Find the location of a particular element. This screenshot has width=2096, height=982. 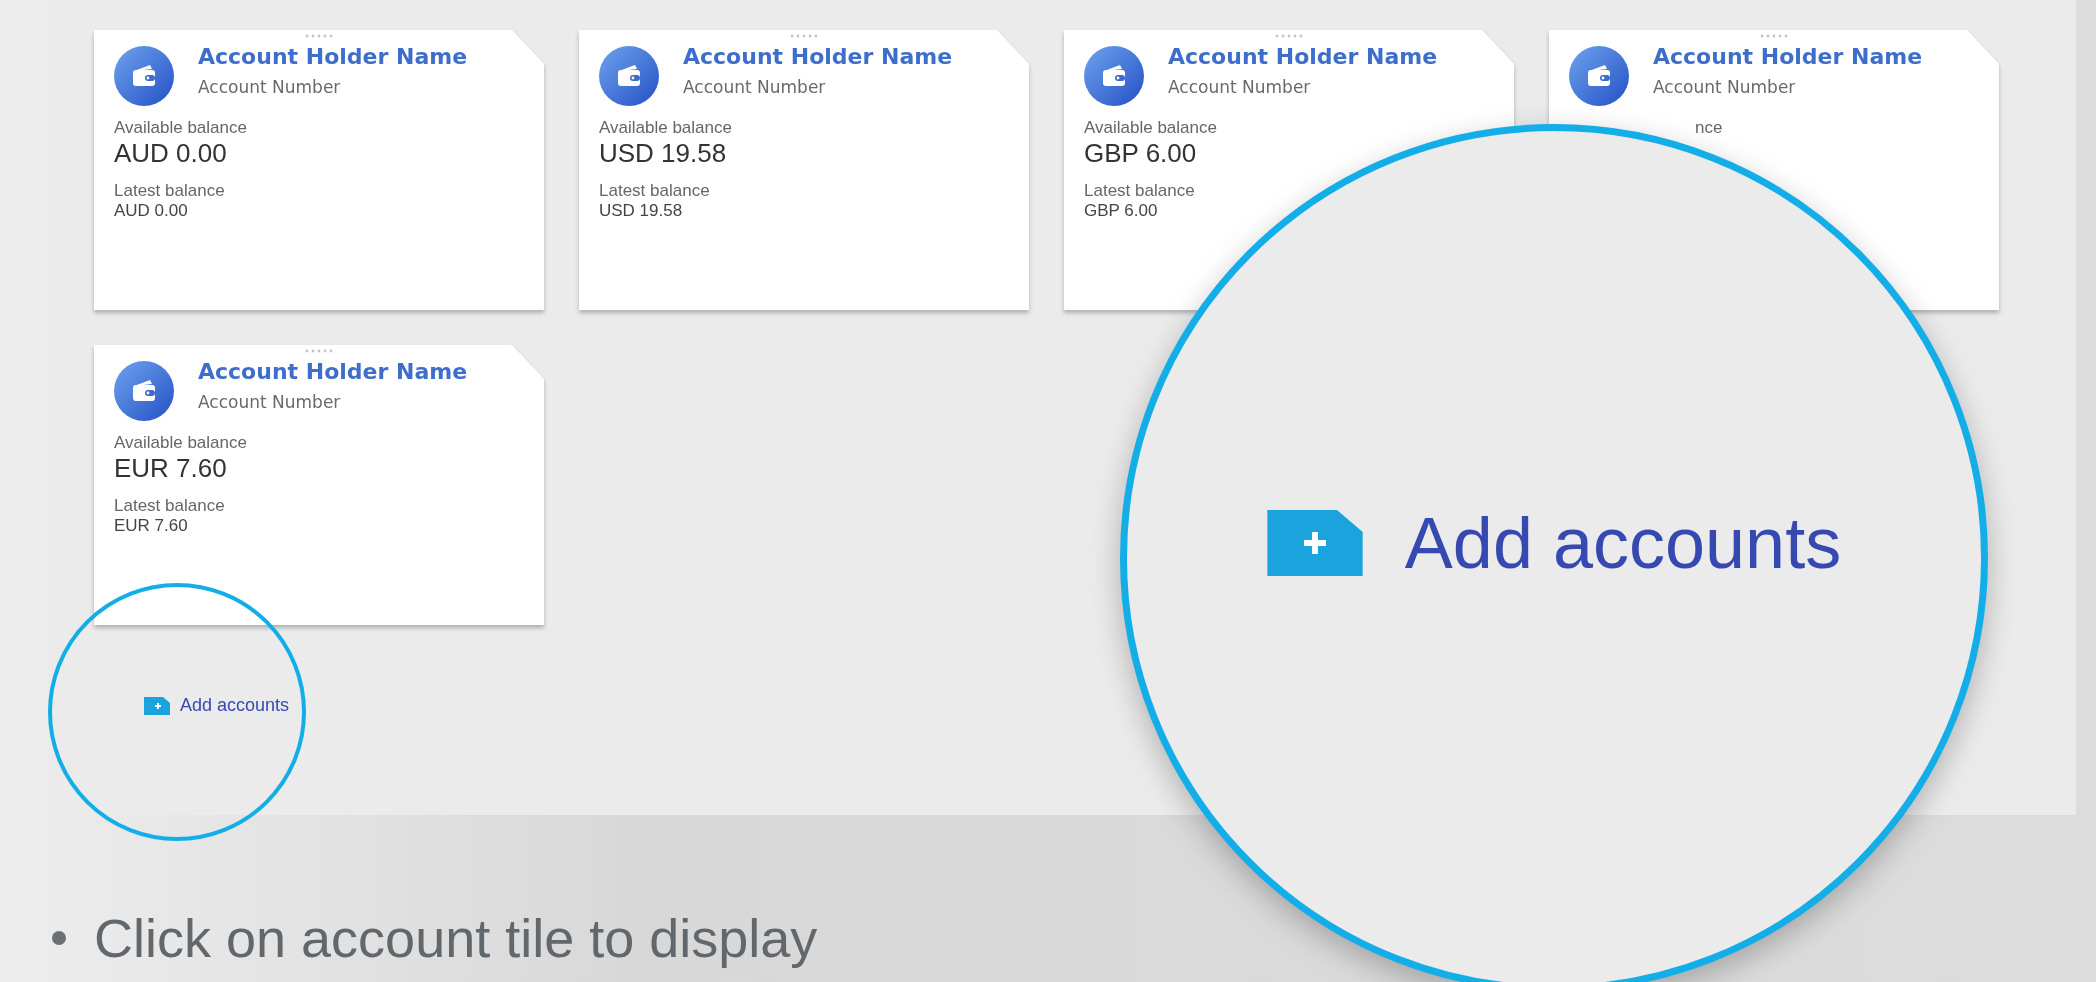

account-tile: Account Holder Name Account Number Available balance EUR 7.60 Latest balance EUR 7.60 is located at coordinates (319, 485).